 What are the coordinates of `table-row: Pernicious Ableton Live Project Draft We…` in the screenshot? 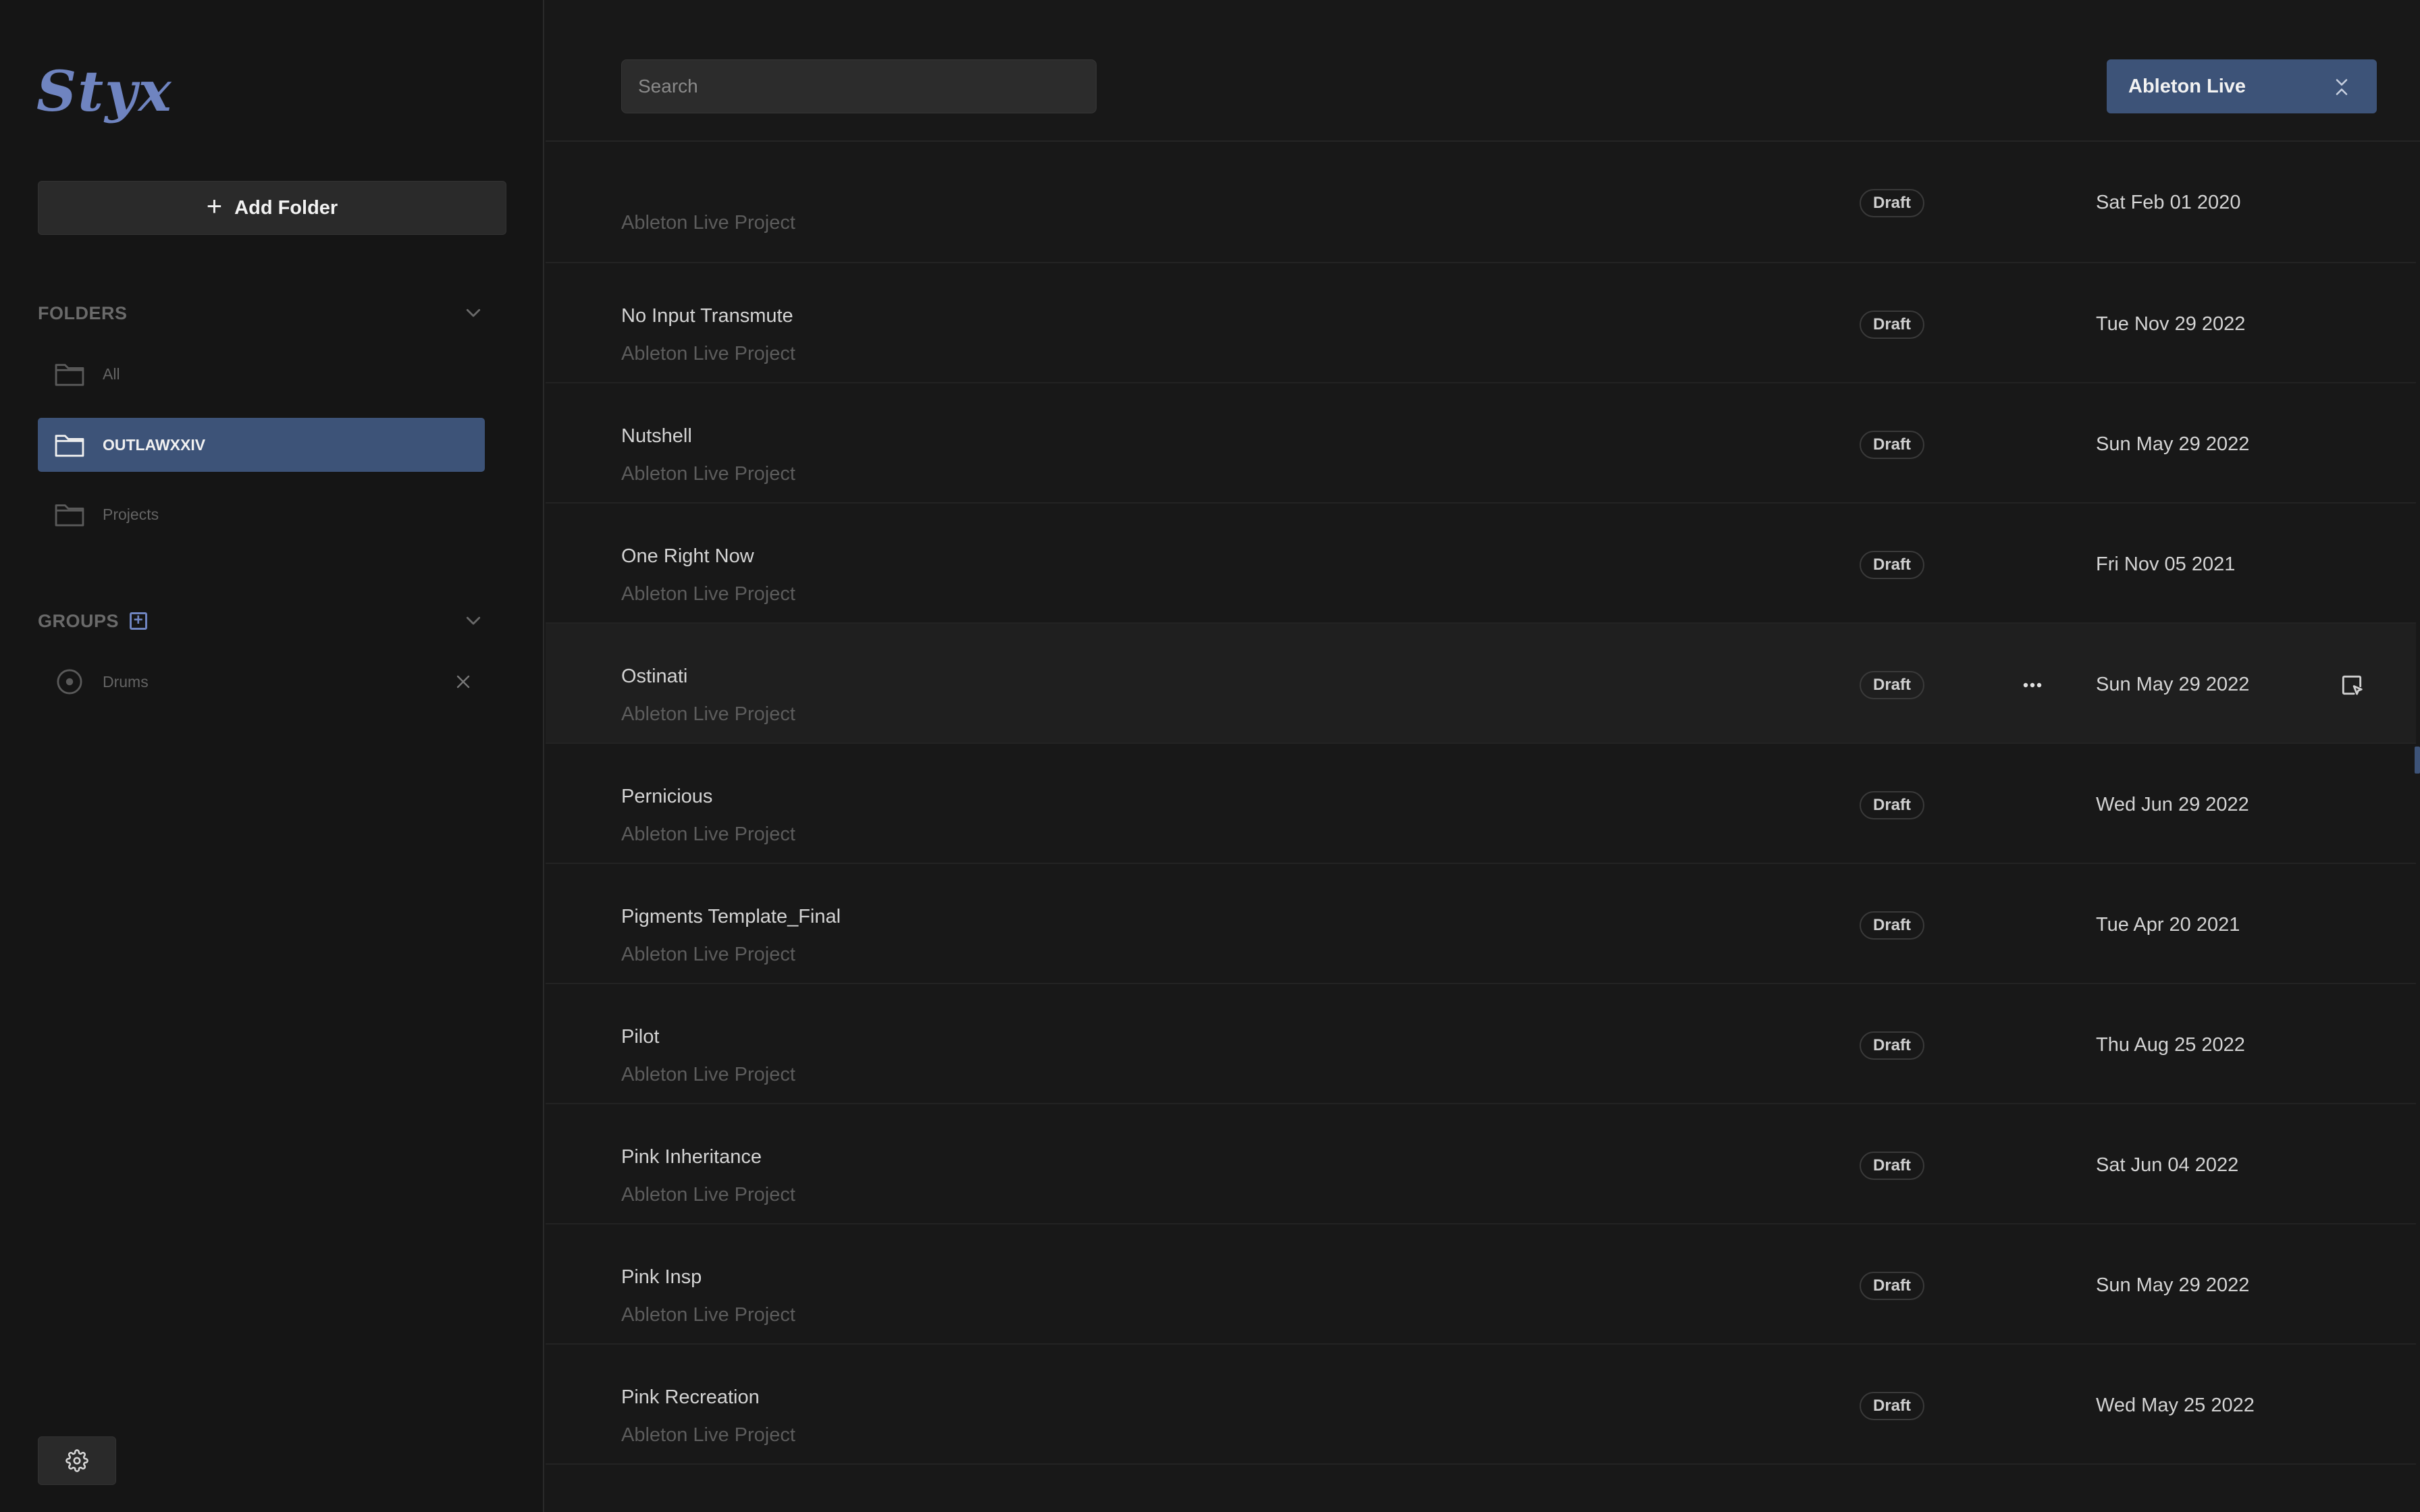 It's located at (1481, 804).